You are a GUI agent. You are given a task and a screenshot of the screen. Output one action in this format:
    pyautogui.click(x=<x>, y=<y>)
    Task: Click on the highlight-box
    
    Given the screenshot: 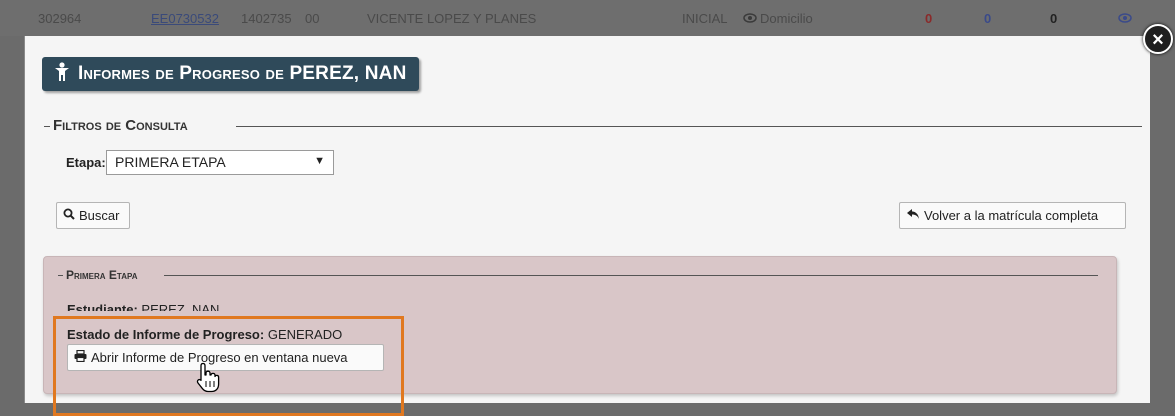 What is the action you would take?
    pyautogui.click(x=228, y=366)
    